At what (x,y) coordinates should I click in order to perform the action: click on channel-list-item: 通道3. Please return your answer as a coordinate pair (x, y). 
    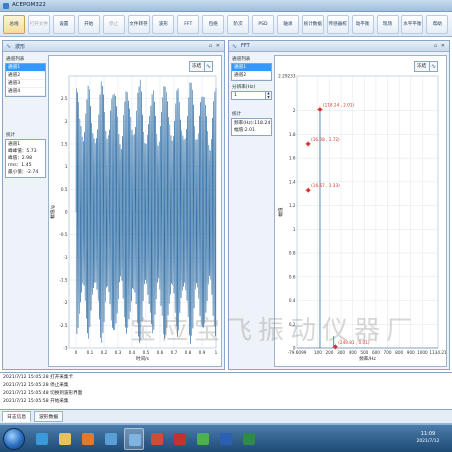
    Looking at the image, I should click on (25, 84).